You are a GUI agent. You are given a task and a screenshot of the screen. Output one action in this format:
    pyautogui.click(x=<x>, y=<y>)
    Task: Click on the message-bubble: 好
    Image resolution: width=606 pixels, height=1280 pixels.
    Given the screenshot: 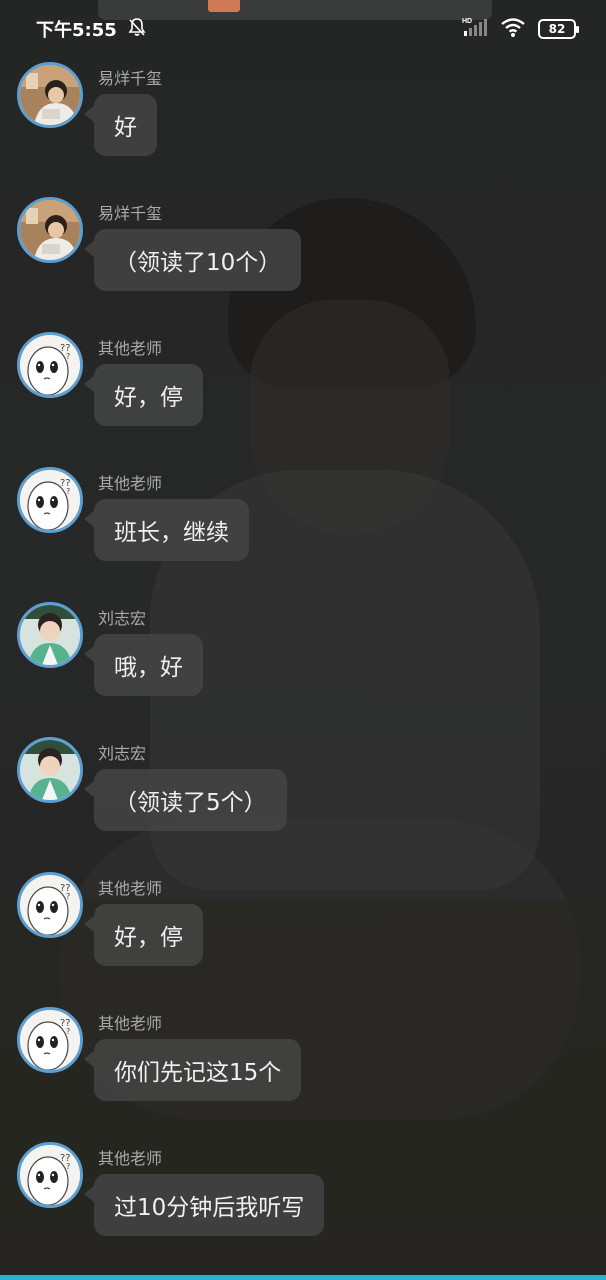 What is the action you would take?
    pyautogui.click(x=120, y=125)
    